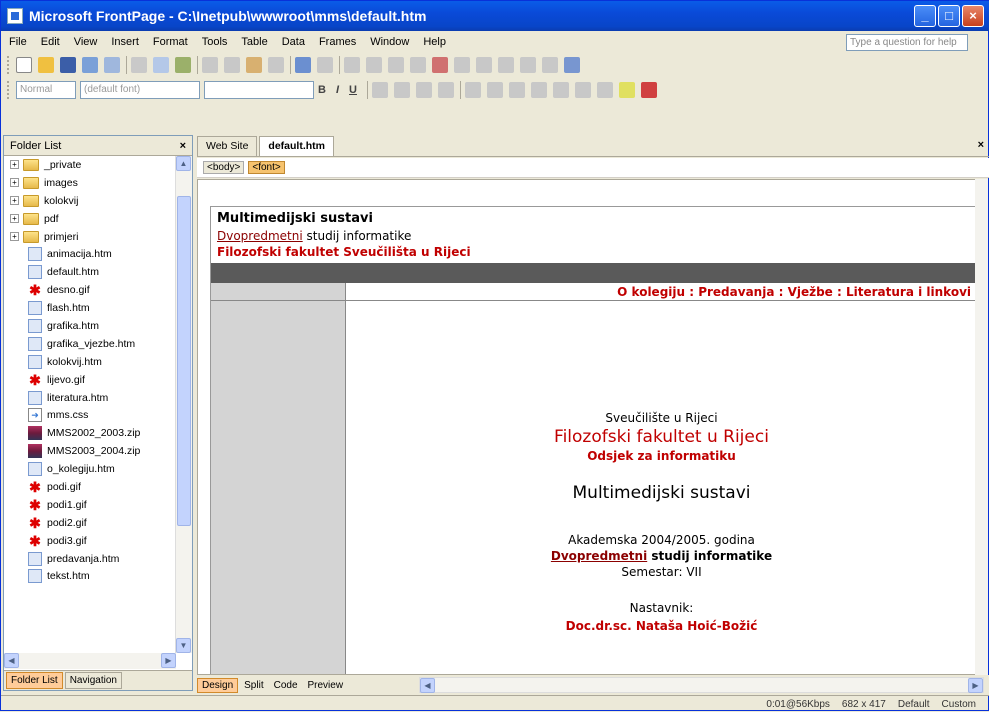  What do you see at coordinates (353, 90) in the screenshot?
I see `underline-button: U` at bounding box center [353, 90].